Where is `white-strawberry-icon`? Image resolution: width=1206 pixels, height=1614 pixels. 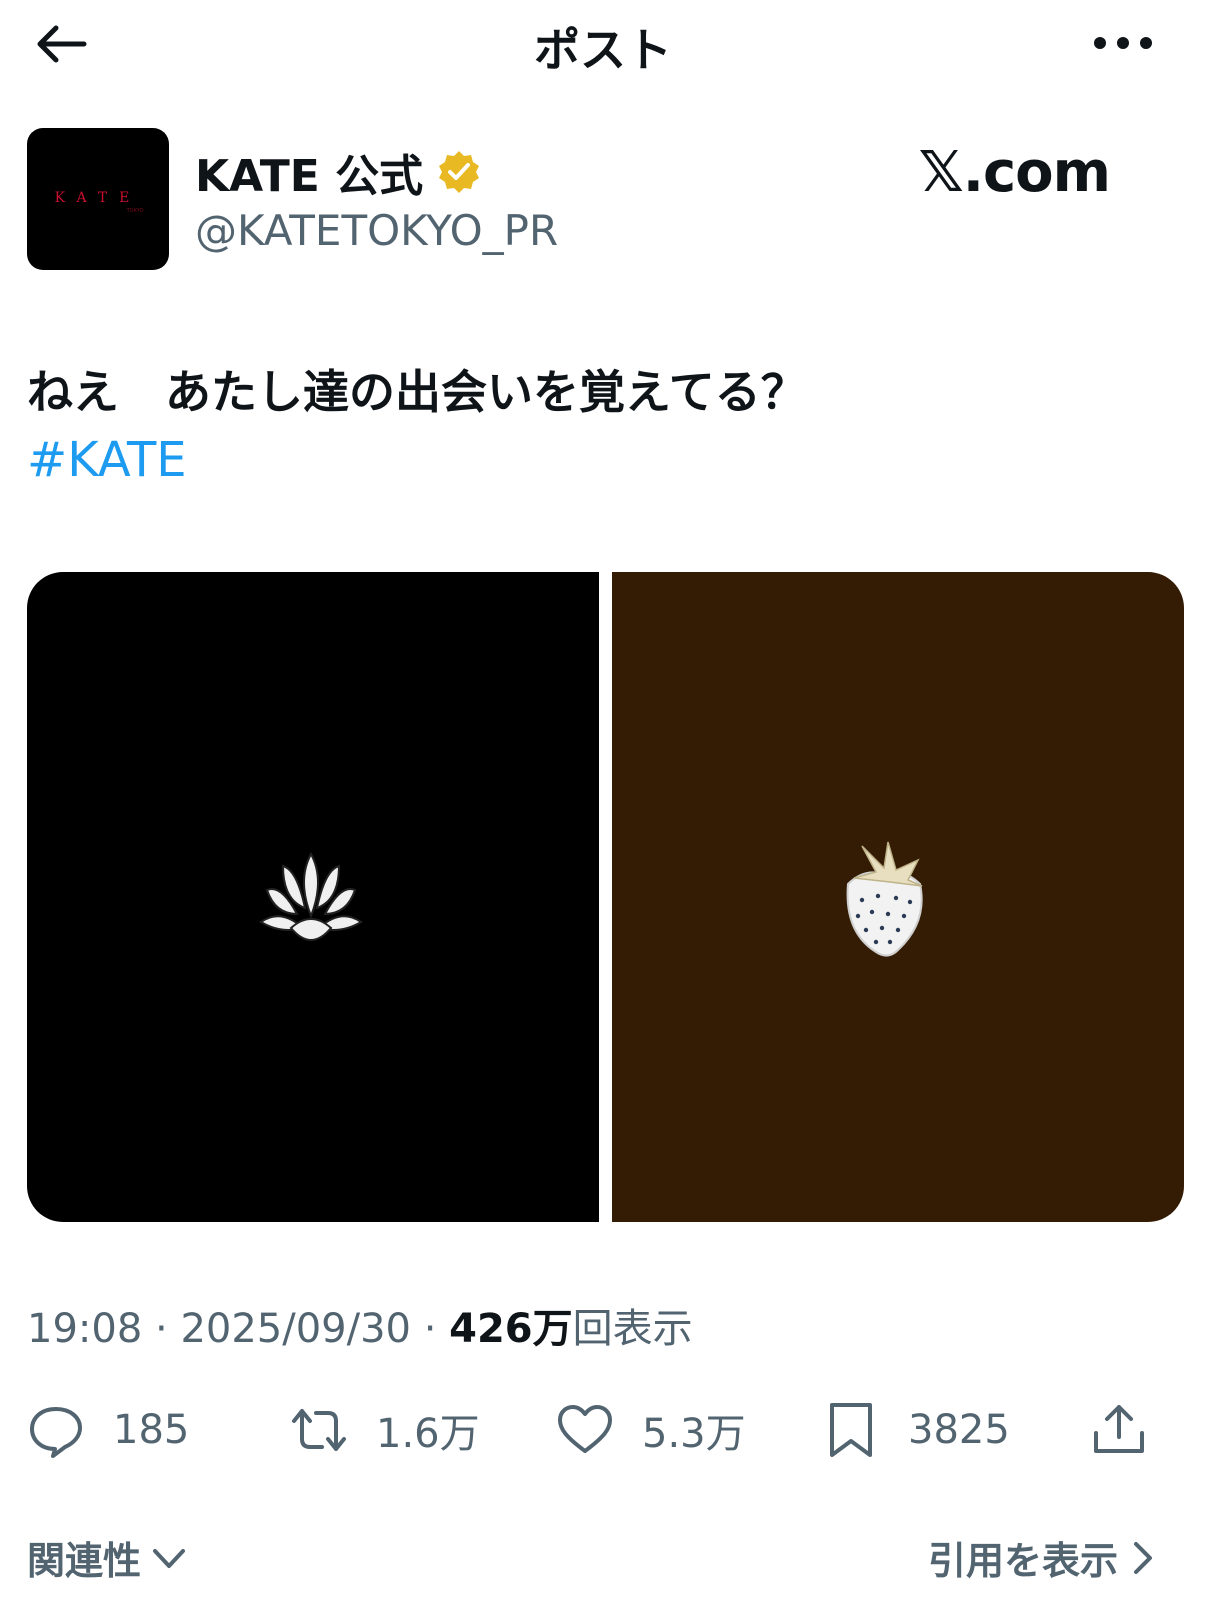 white-strawberry-icon is located at coordinates (884, 899).